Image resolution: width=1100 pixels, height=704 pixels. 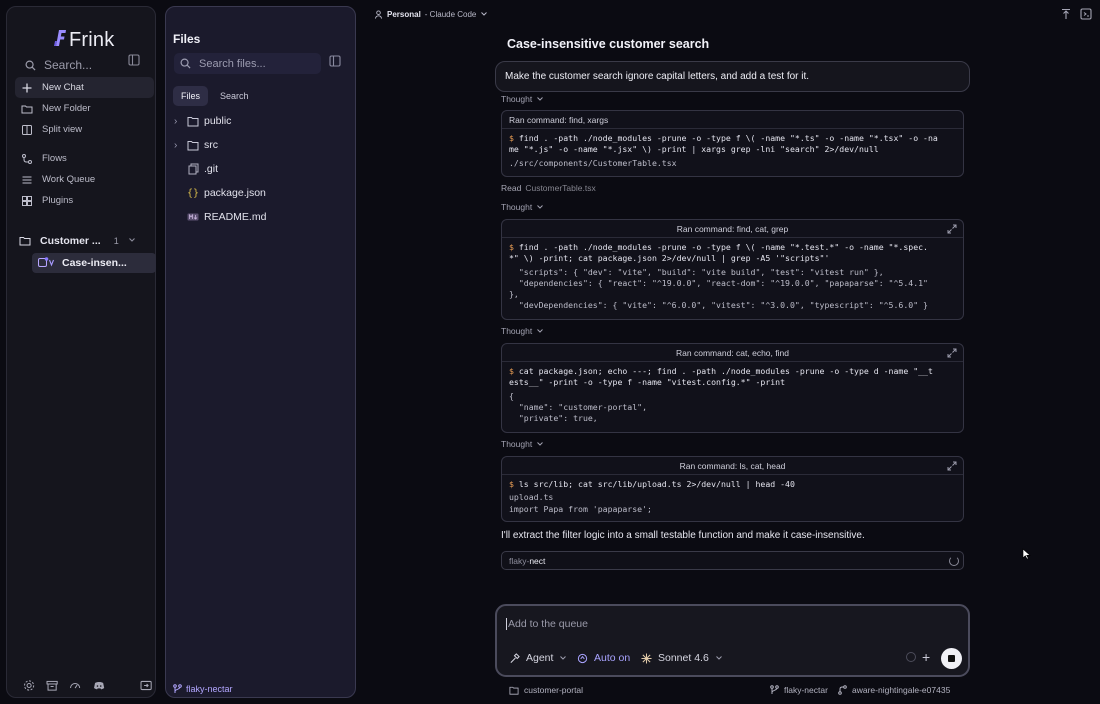 What do you see at coordinates (27, 179) in the screenshot?
I see `list-icon` at bounding box center [27, 179].